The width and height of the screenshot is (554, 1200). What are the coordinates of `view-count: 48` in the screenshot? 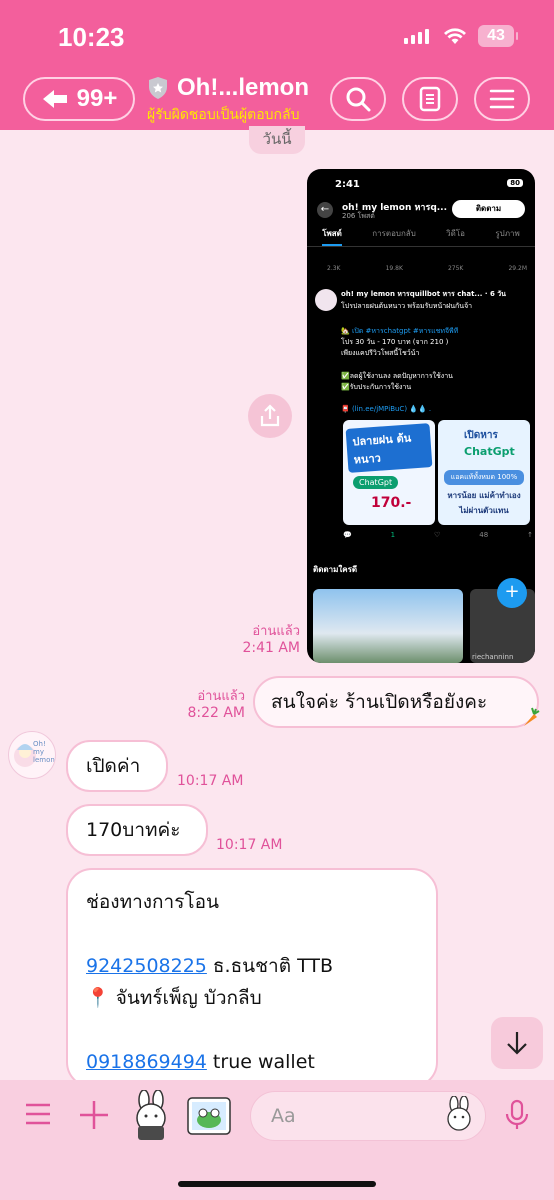 It's located at (484, 535).